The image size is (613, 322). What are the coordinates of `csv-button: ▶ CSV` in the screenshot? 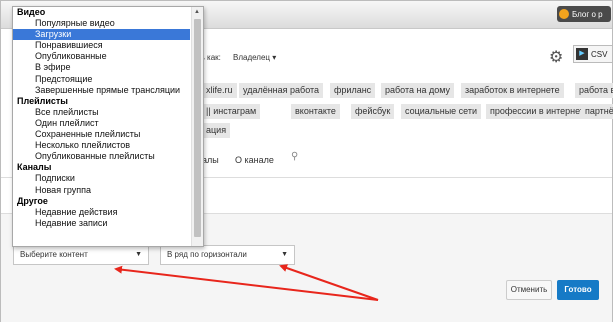 It's located at (593, 54).